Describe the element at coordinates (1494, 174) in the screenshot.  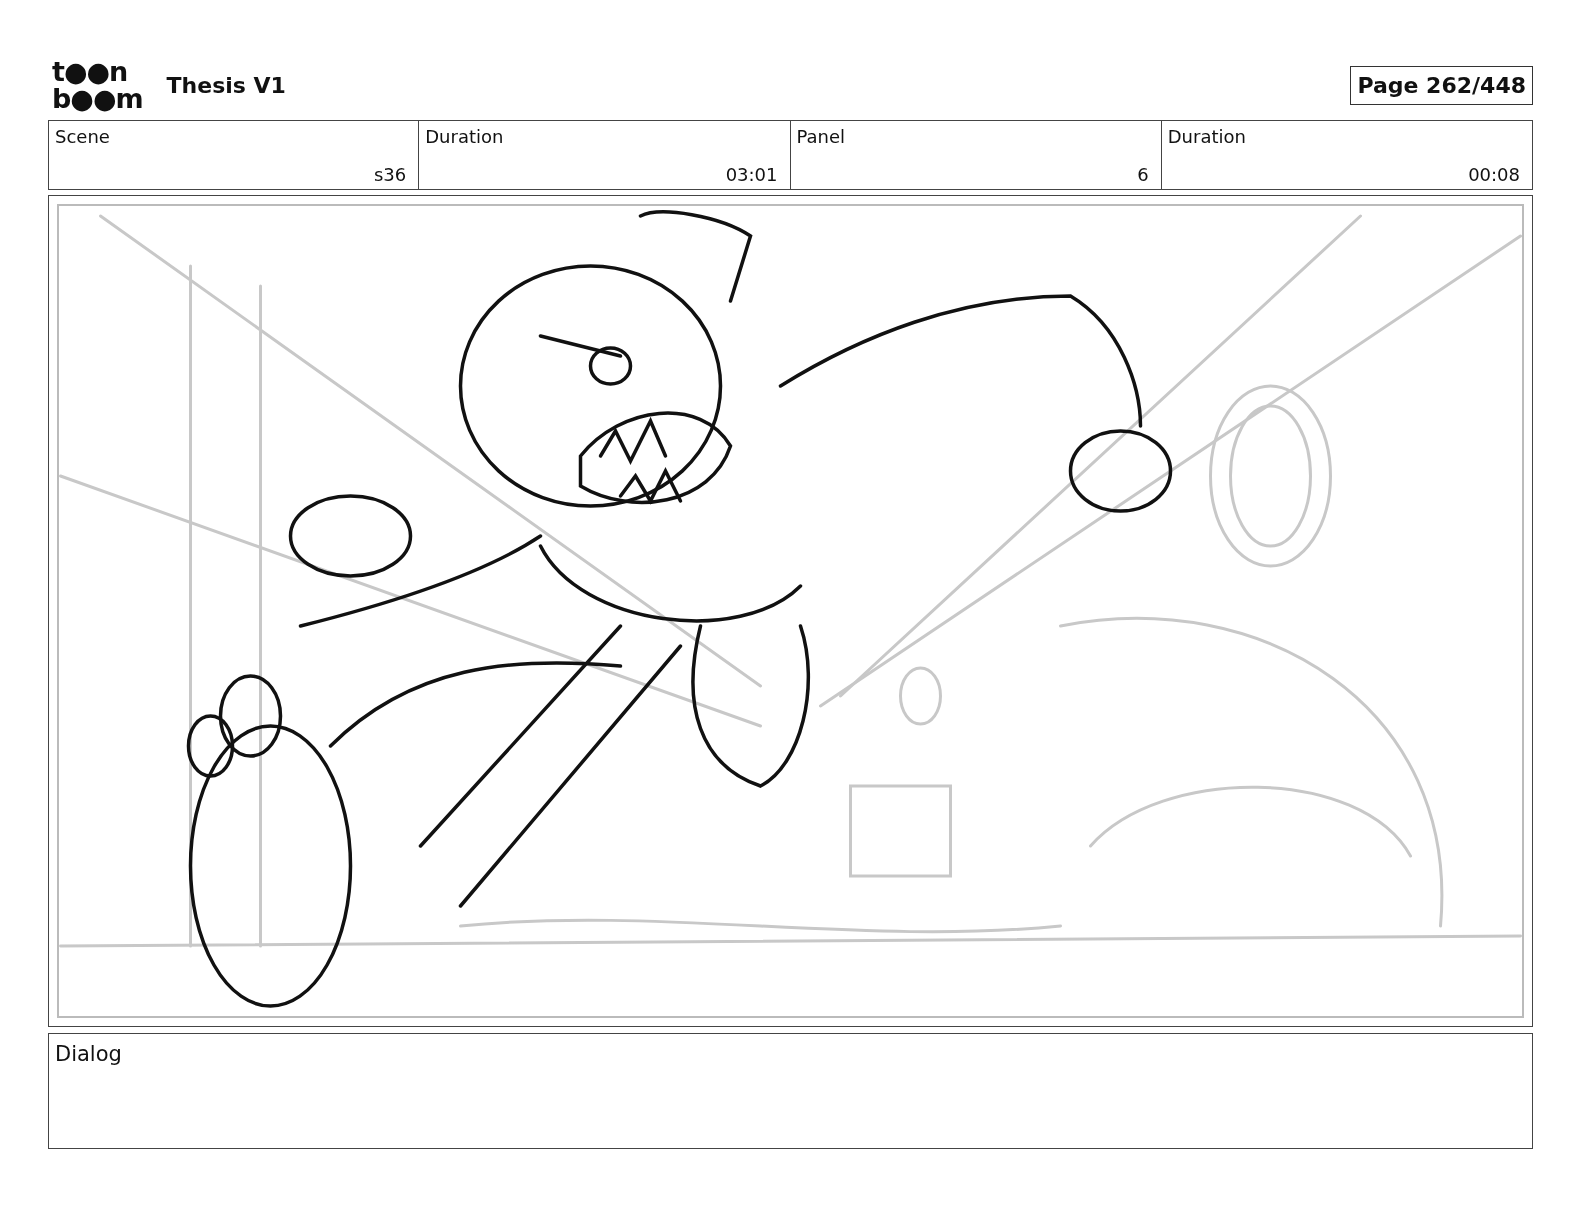
I see `field-value: 00:08` at that location.